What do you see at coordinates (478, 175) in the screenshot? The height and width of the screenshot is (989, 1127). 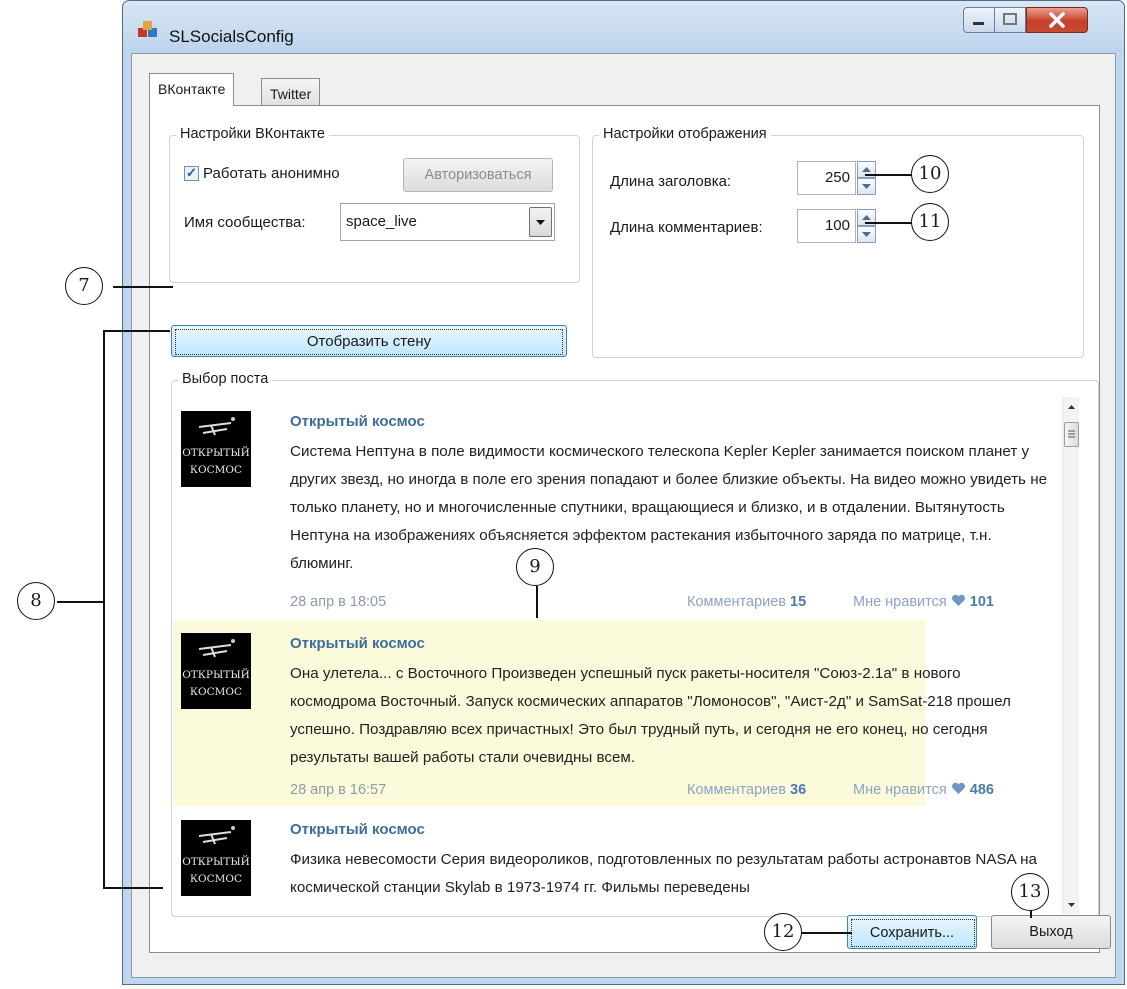 I see `authorize-button: Авторизоваться` at bounding box center [478, 175].